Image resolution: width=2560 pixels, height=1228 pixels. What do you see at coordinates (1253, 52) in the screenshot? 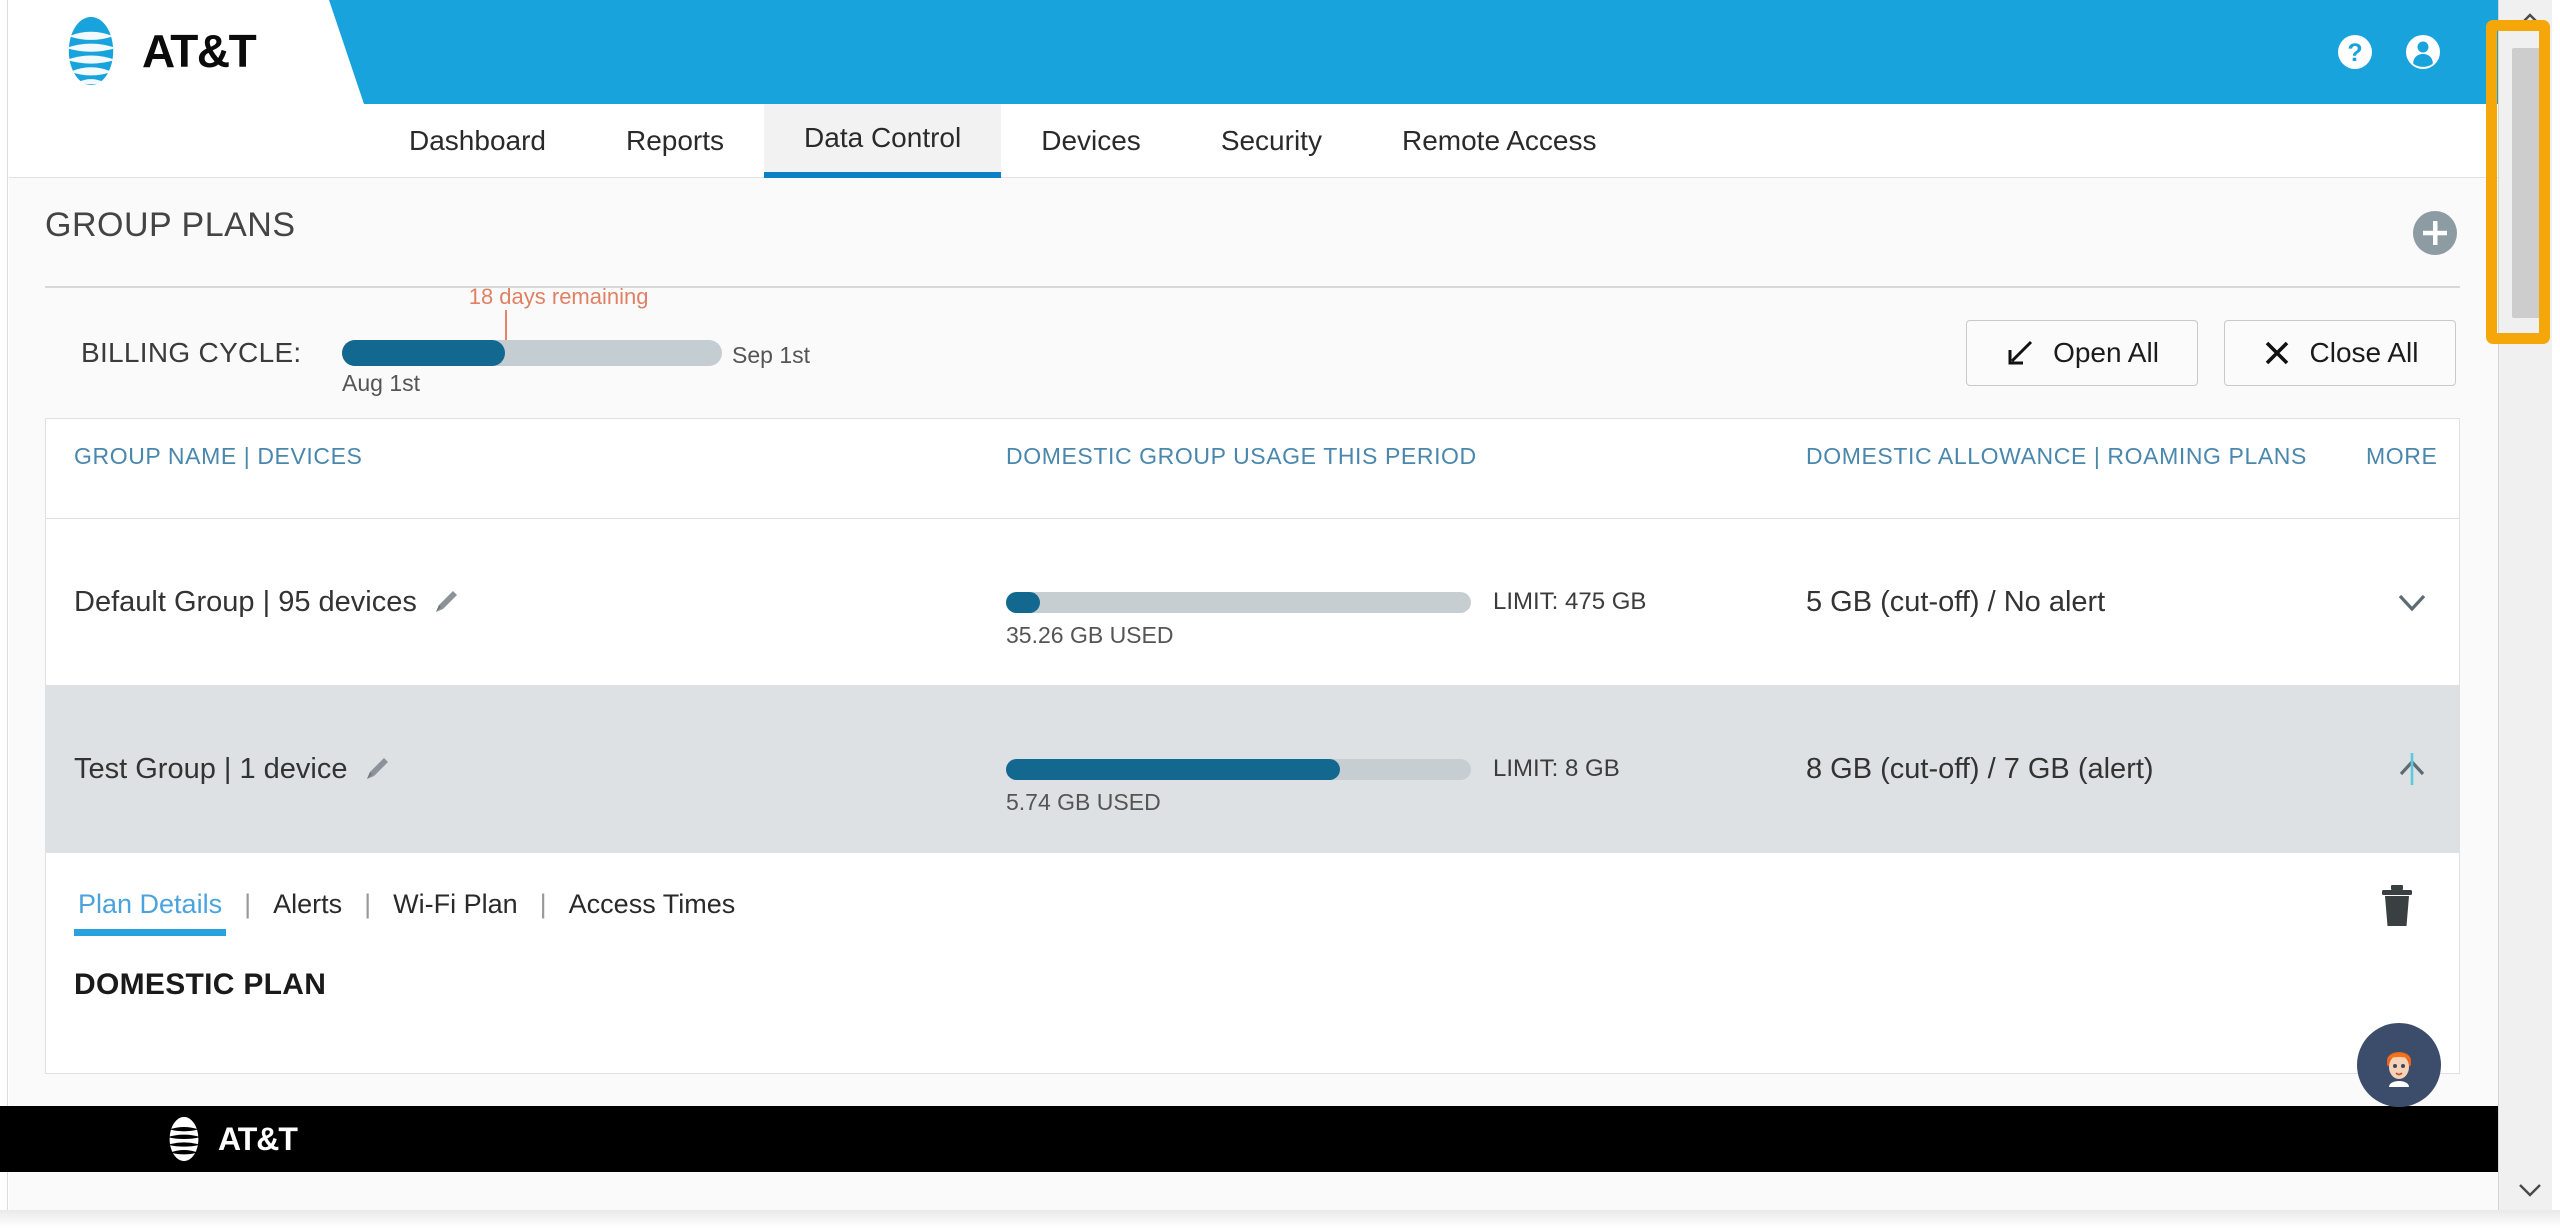
I see `top-header-bar: AT&T ?` at bounding box center [1253, 52].